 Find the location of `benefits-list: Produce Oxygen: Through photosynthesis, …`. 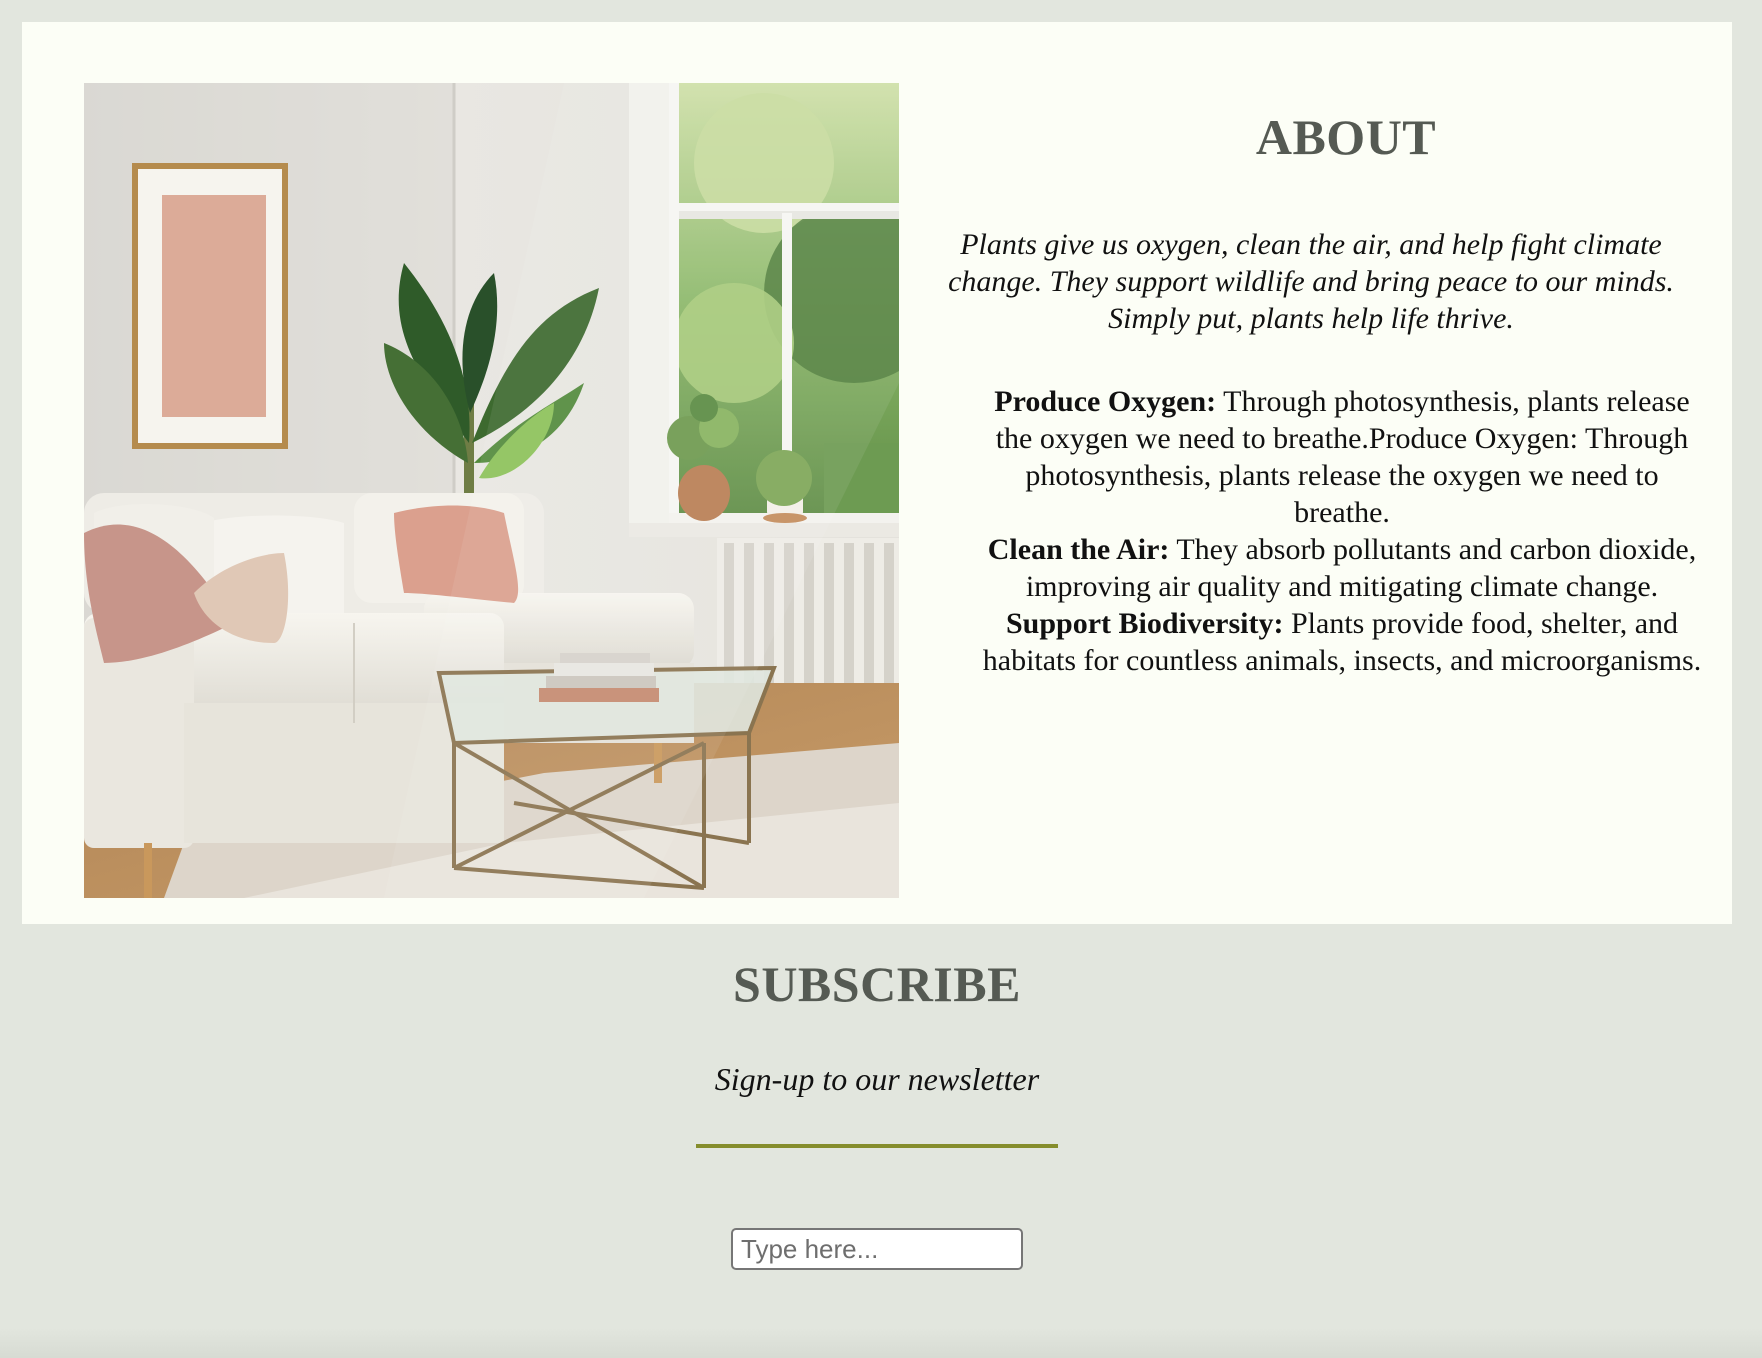

benefits-list: Produce Oxygen: Through photosynthesis, … is located at coordinates (1326, 531).